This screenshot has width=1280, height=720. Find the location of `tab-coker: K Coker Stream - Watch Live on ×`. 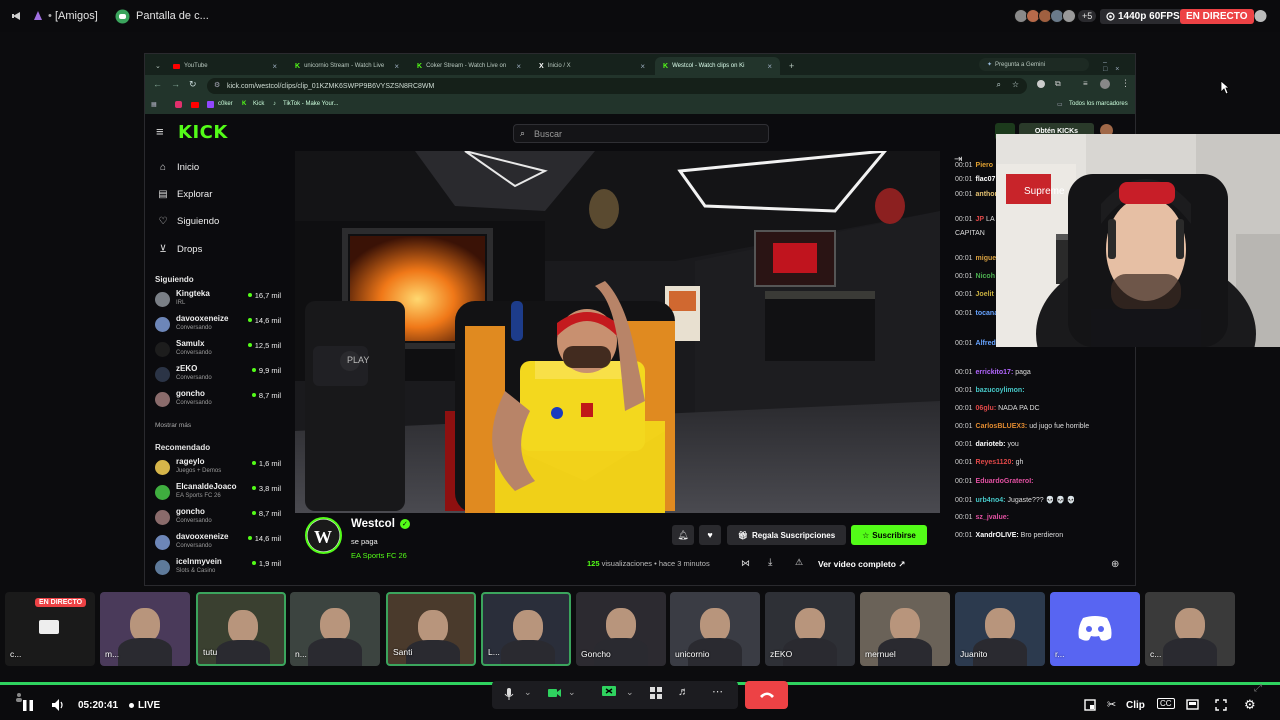

tab-coker: K Coker Stream - Watch Live on × is located at coordinates (469, 66).